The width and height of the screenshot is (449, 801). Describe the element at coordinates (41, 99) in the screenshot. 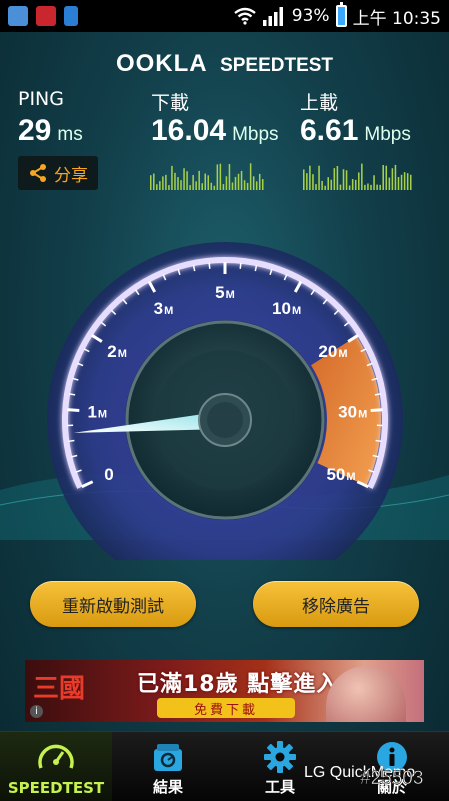

I see `ping-label: PING` at that location.